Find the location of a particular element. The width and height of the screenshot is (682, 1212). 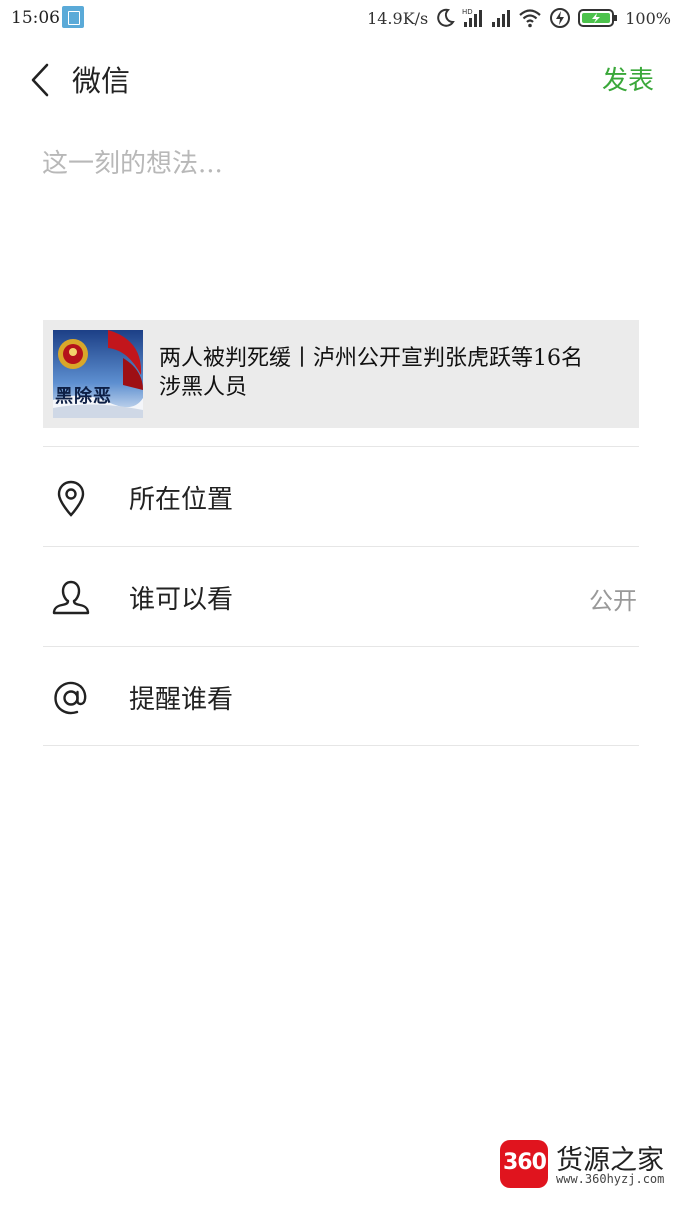

mention-row: 提醒谁看 is located at coordinates (341, 696).